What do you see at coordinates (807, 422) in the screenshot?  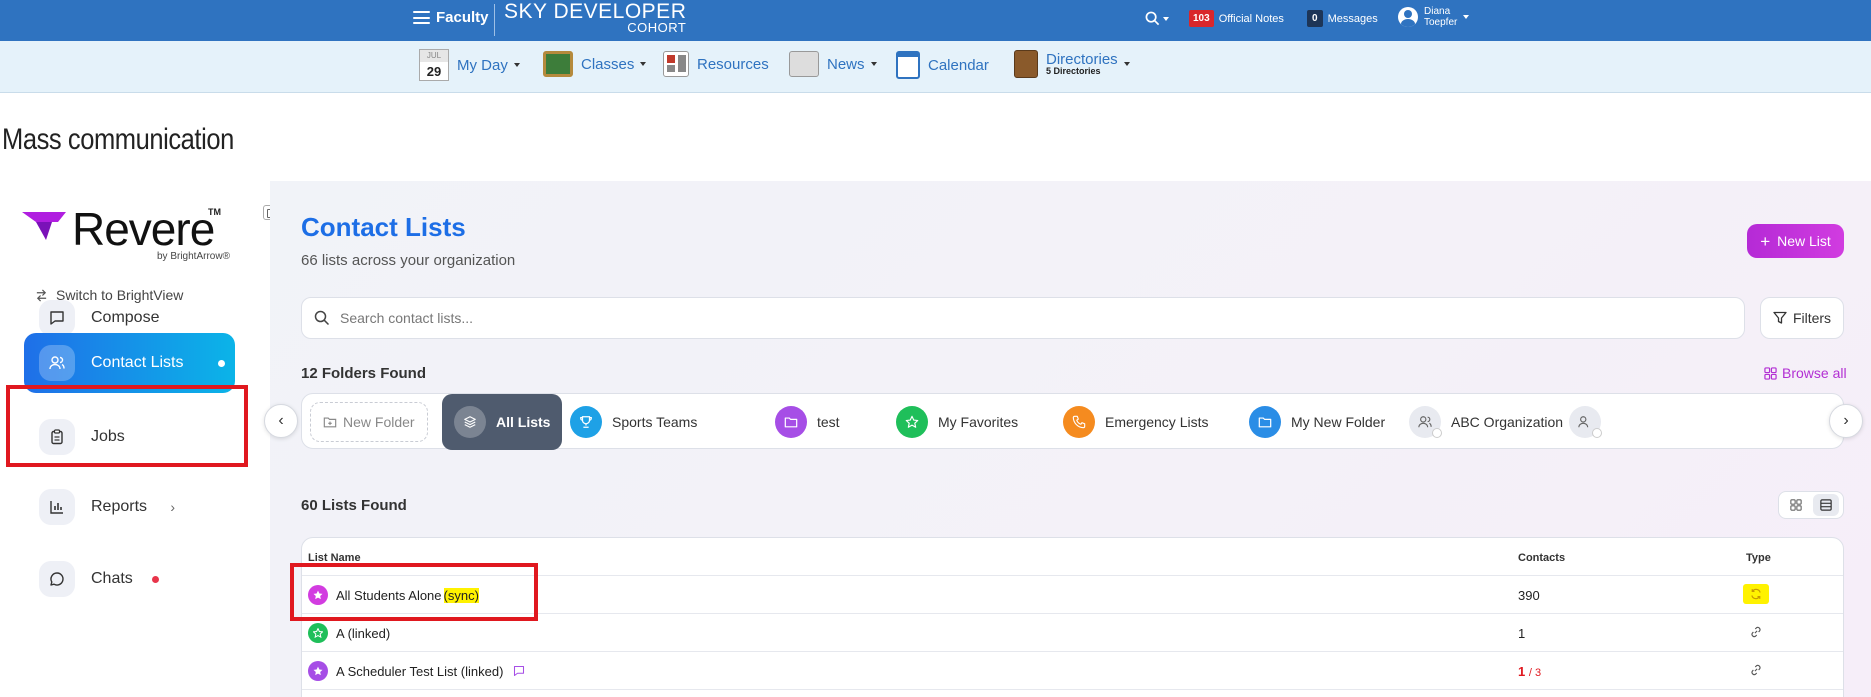 I see `folder-test: test` at bounding box center [807, 422].